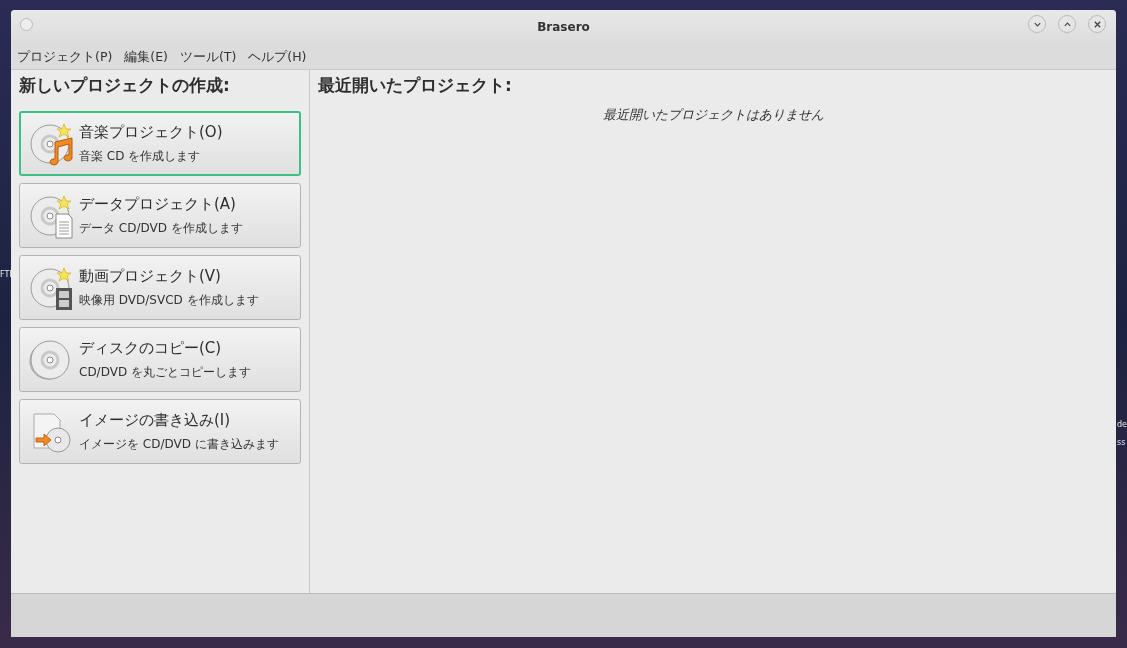  What do you see at coordinates (160, 215) in the screenshot?
I see `project-type-button: データプロジェクト(A) データ CD/DVD を作成します` at bounding box center [160, 215].